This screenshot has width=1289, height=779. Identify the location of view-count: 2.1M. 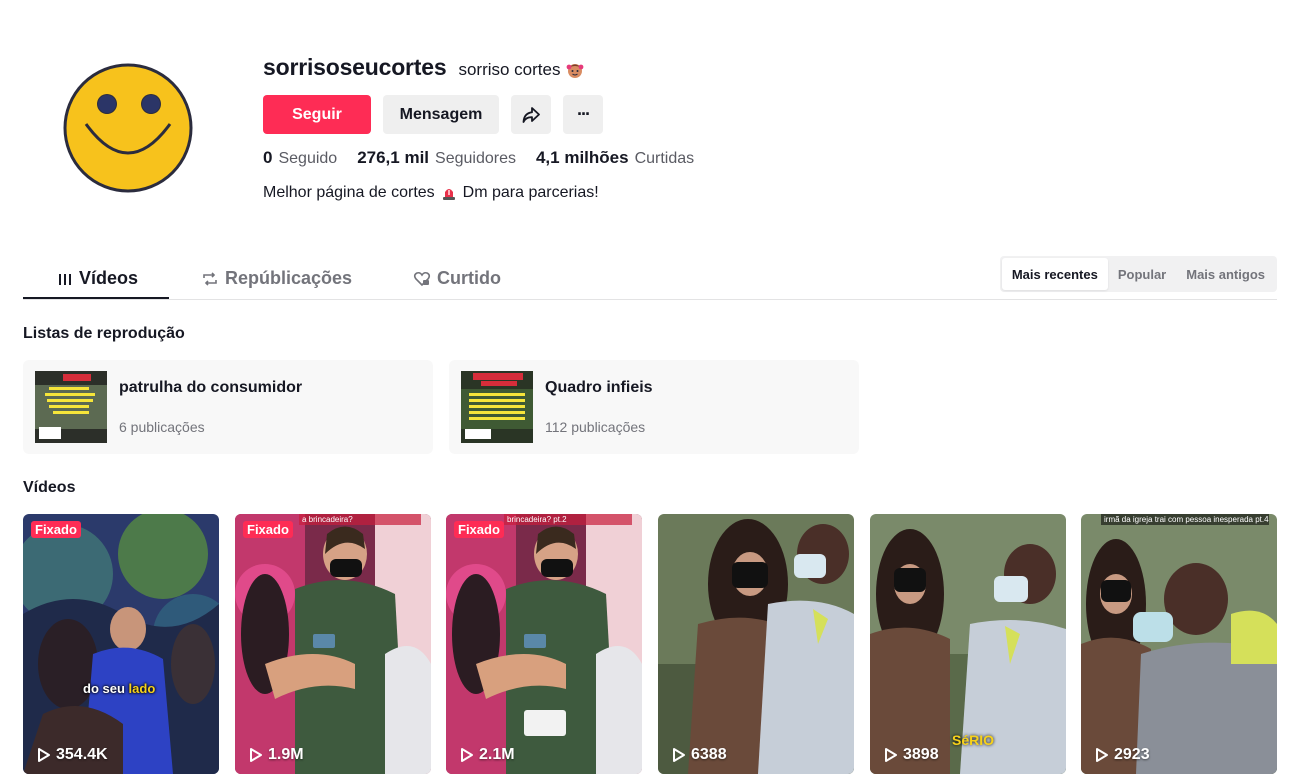
(487, 755).